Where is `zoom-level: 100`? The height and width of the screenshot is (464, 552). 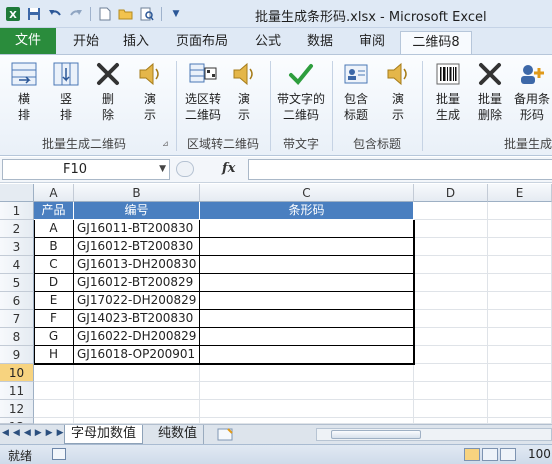 zoom-level: 100 is located at coordinates (539, 454).